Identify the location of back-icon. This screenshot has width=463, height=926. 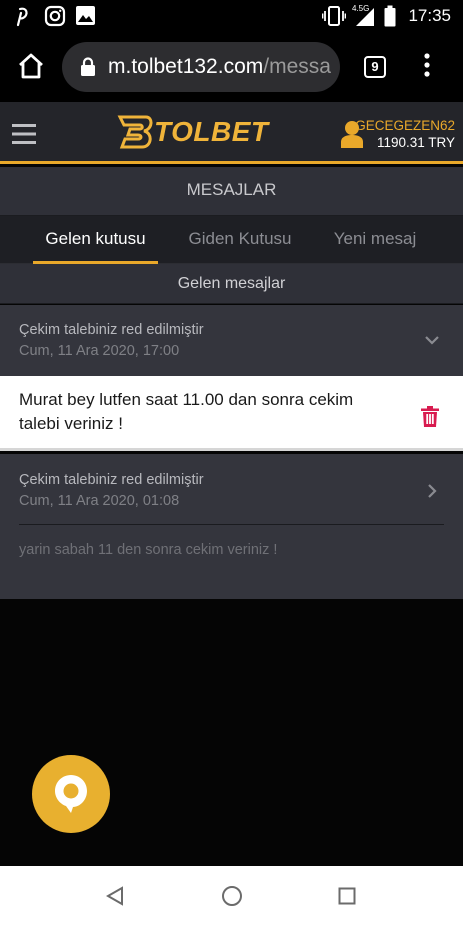
(115, 896).